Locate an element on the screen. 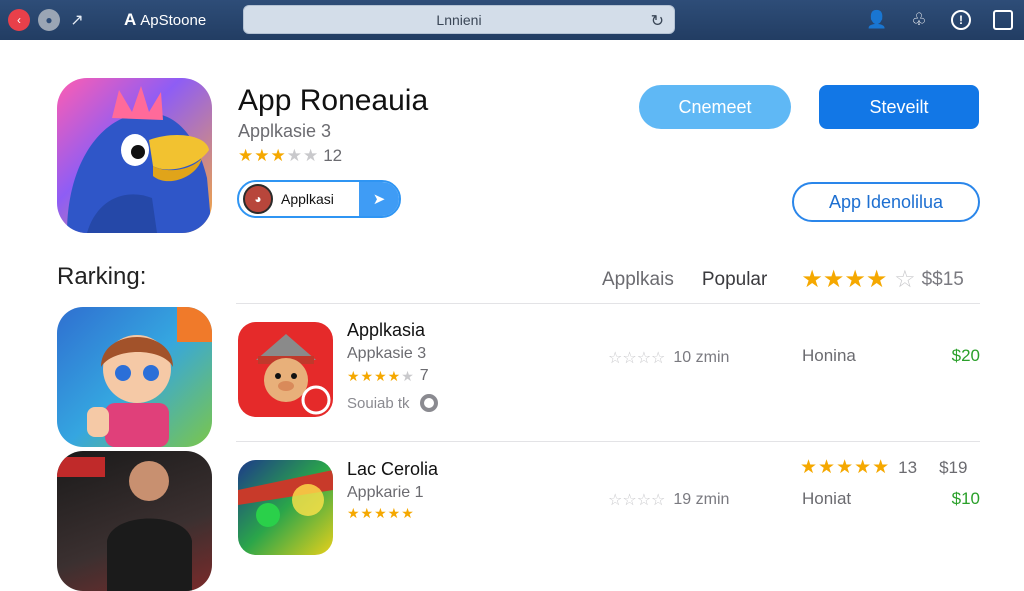  item-subtitle: Appkasie 3 is located at coordinates (387, 353).